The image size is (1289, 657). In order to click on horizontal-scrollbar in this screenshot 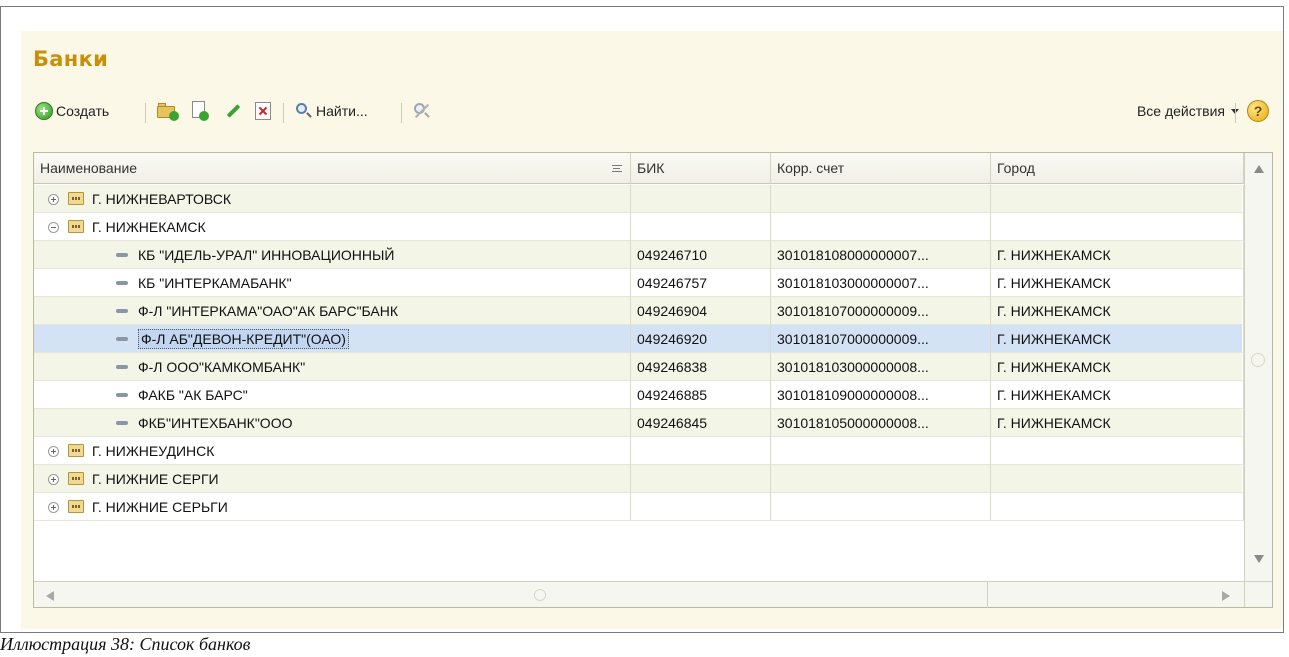, I will do `click(639, 594)`.